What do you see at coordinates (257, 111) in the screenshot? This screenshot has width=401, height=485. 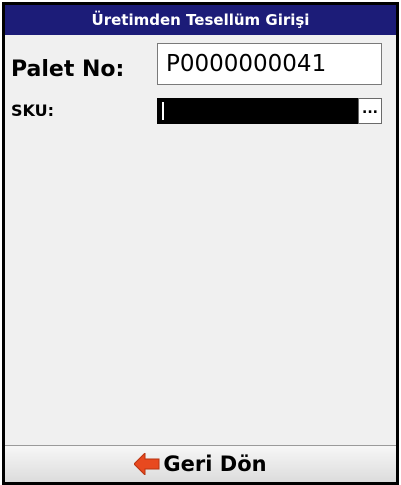 I see `sku-field` at bounding box center [257, 111].